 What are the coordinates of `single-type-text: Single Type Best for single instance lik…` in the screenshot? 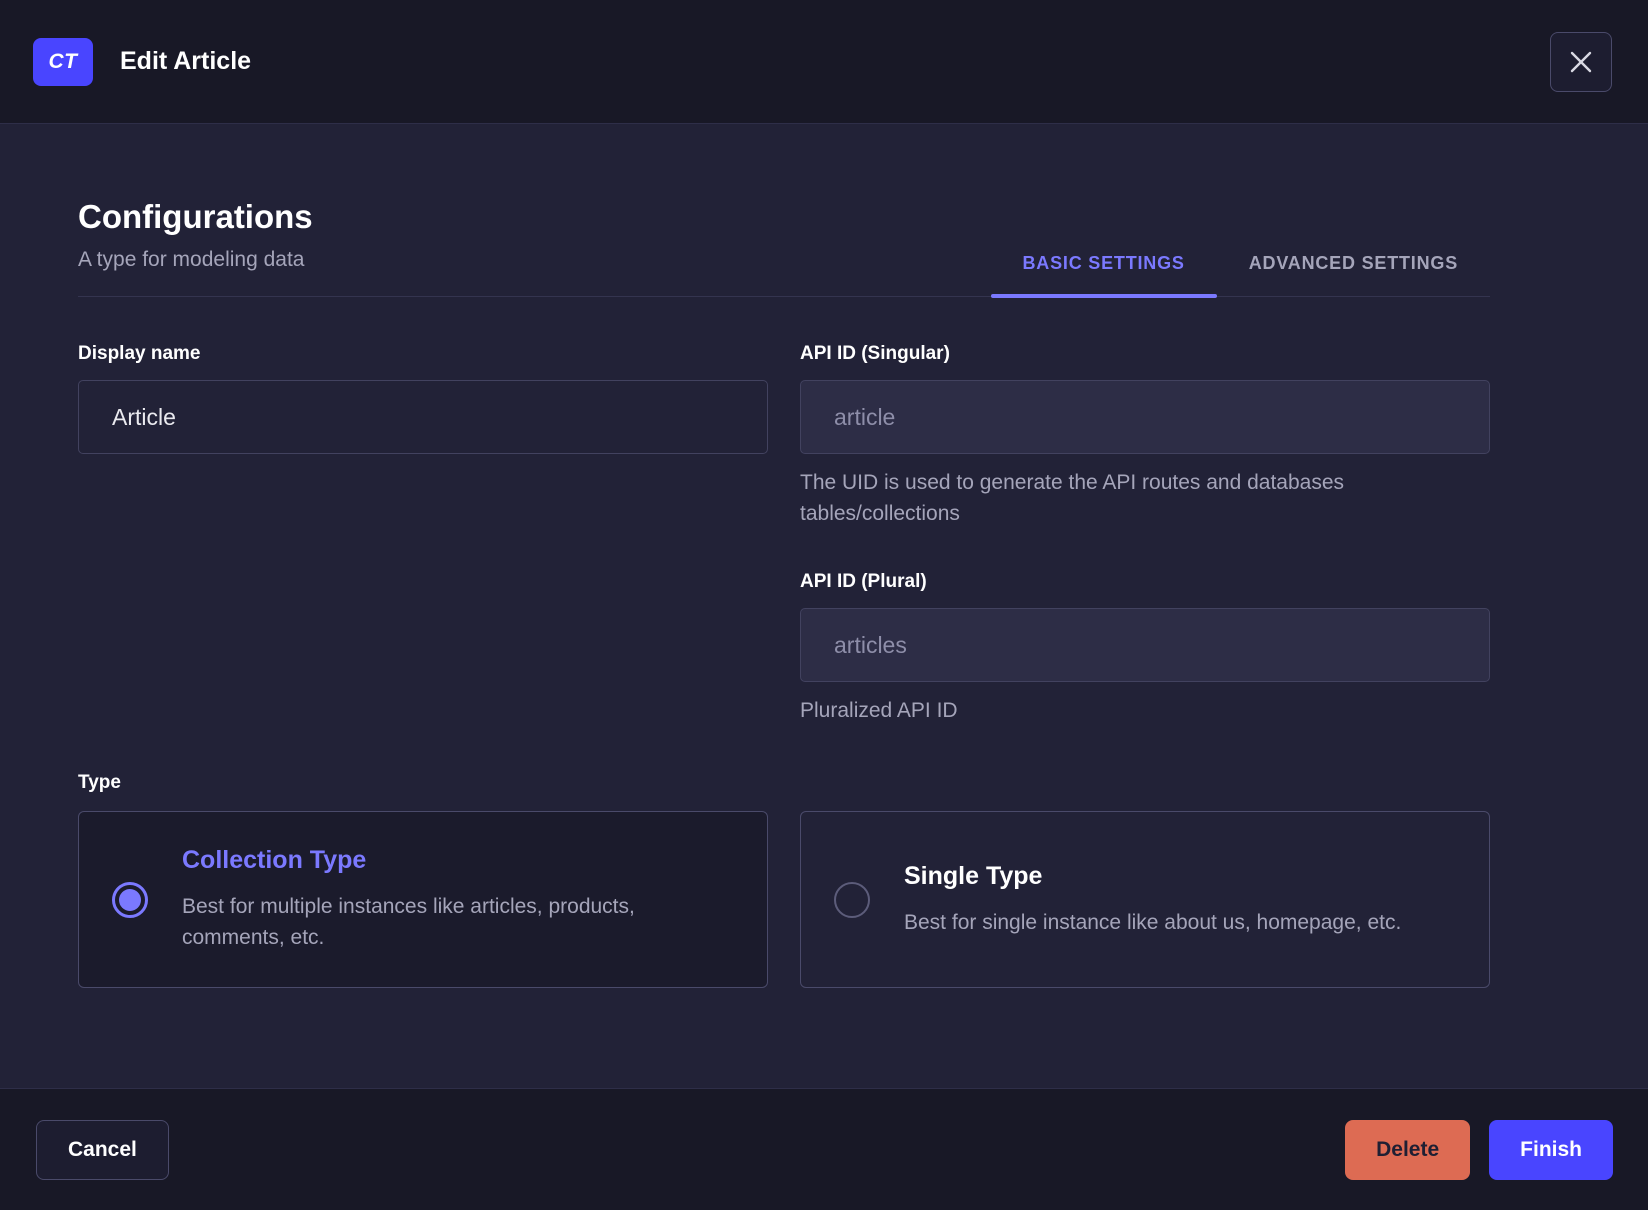 It's located at (1152, 900).